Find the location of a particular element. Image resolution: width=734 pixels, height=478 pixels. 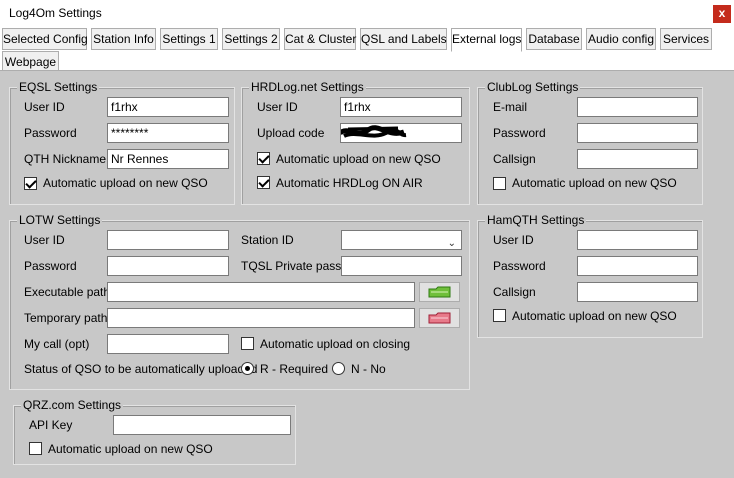

lotw-temp-browse-button is located at coordinates (439, 318).